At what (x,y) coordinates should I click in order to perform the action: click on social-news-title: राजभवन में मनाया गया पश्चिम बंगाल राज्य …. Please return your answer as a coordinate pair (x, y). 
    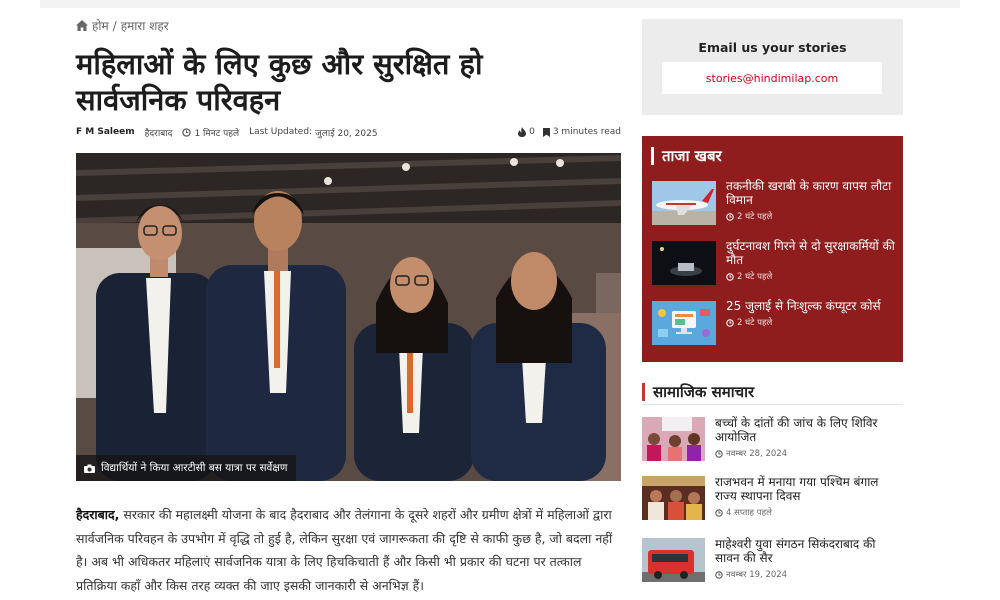
    Looking at the image, I should click on (809, 489).